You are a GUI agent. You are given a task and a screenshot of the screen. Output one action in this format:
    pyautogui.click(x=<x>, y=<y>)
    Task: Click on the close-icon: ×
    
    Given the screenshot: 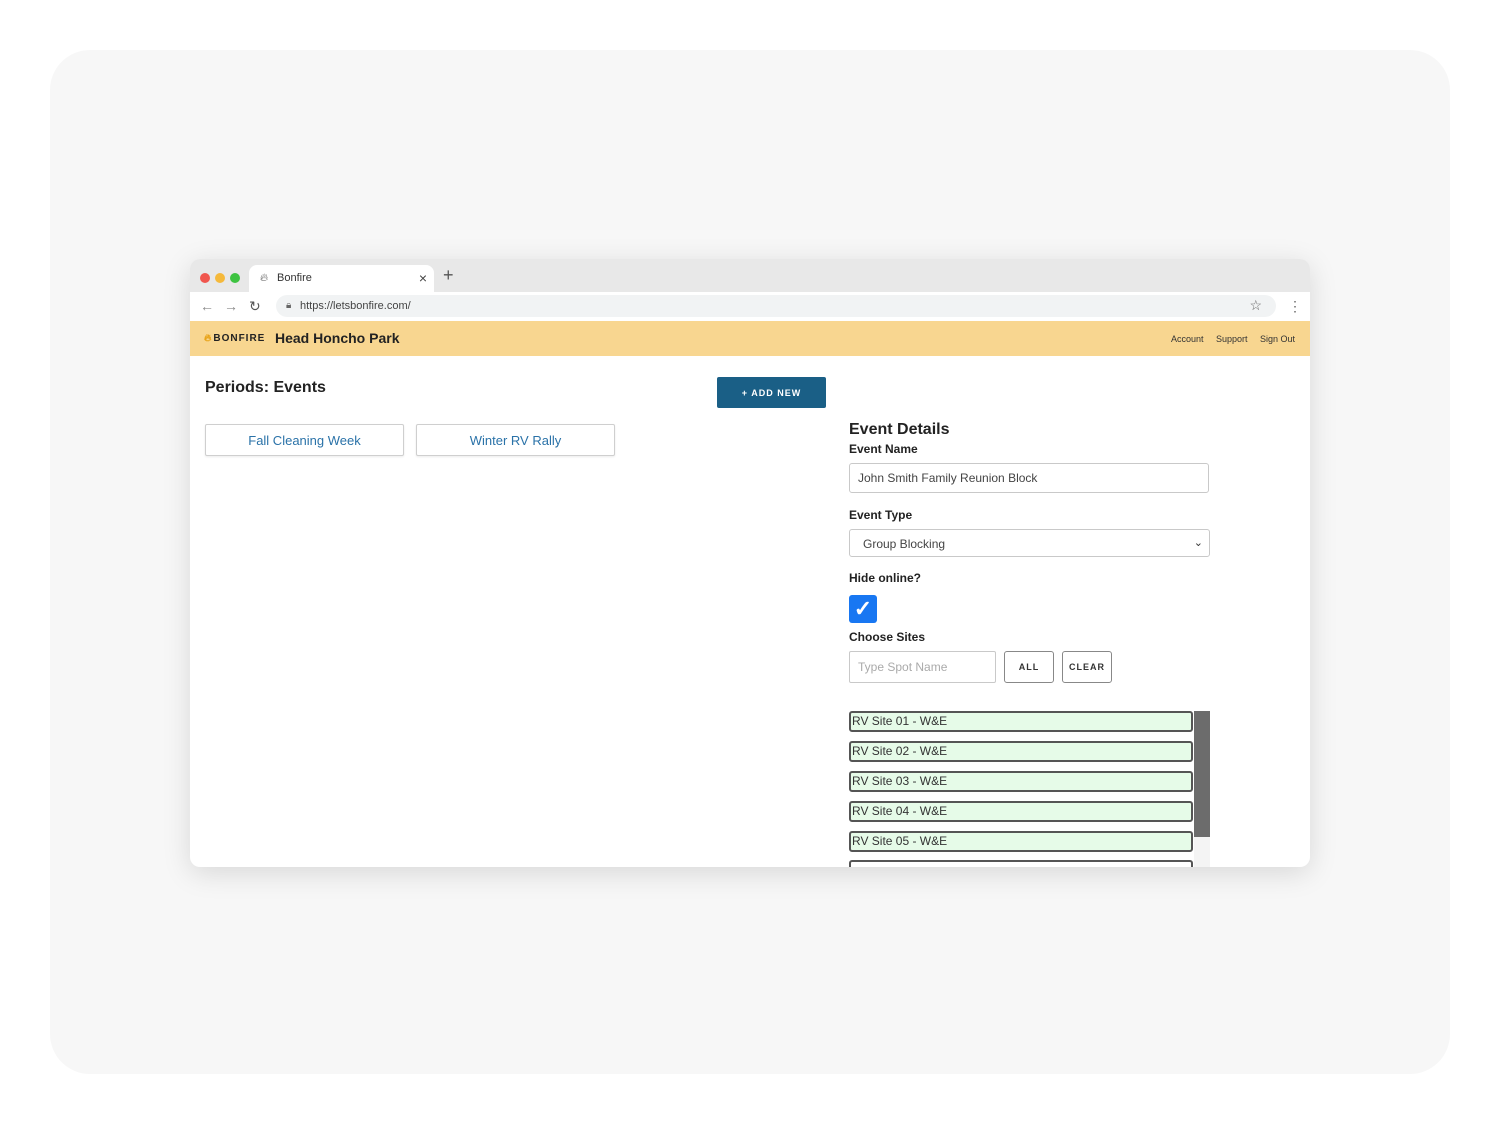 What is the action you would take?
    pyautogui.click(x=423, y=278)
    